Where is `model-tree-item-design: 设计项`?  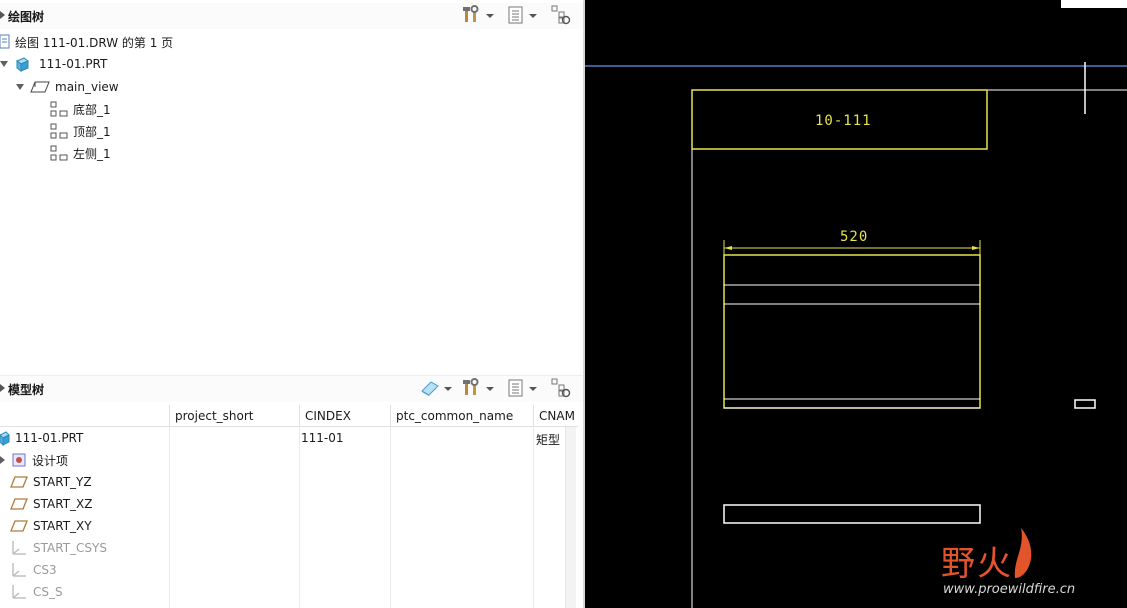 model-tree-item-design: 设计项 is located at coordinates (34, 460).